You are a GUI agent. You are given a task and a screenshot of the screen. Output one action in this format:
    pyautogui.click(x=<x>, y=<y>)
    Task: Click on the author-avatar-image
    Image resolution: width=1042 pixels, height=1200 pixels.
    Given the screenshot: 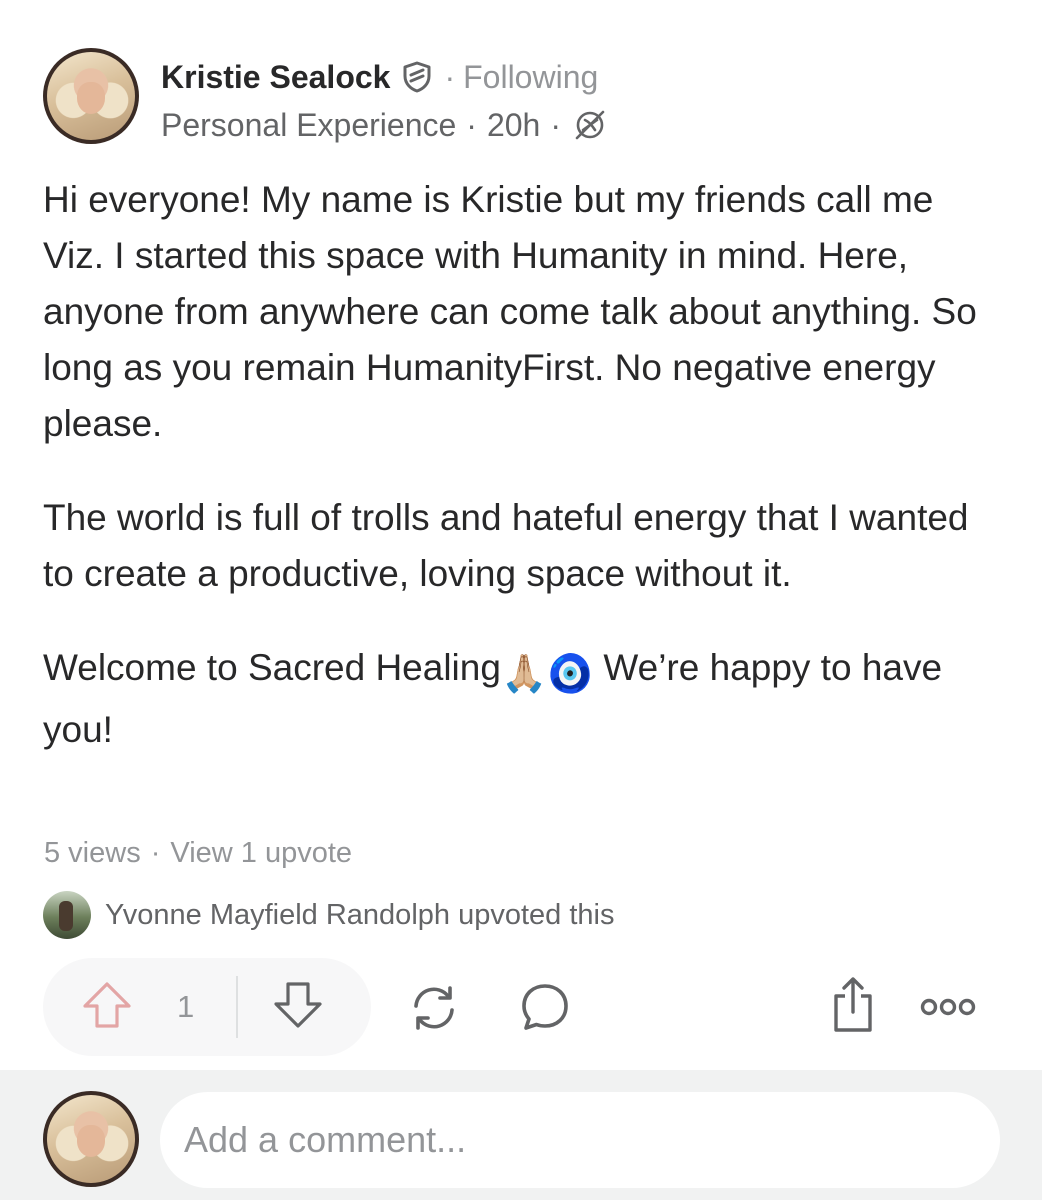 What is the action you would take?
    pyautogui.click(x=91, y=96)
    